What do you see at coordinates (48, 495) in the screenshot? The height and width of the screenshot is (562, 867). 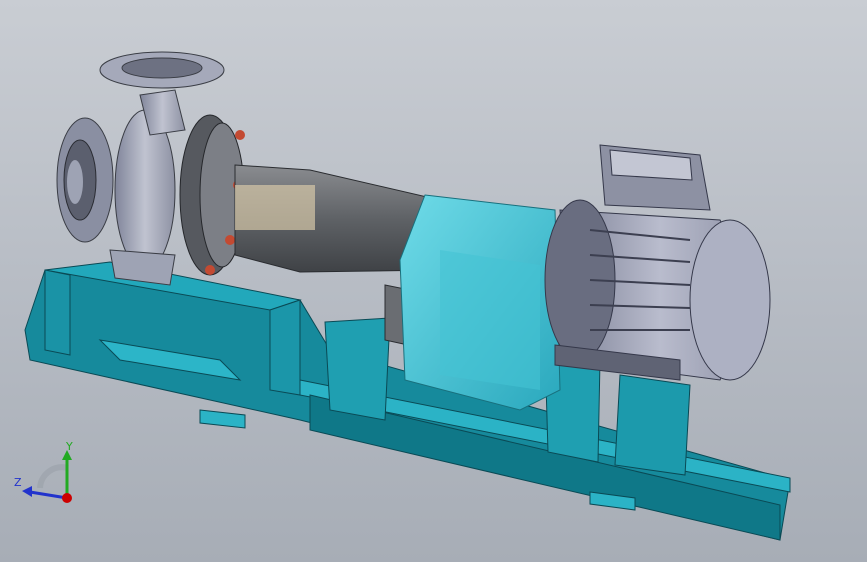 I see `z-axis-arrow` at bounding box center [48, 495].